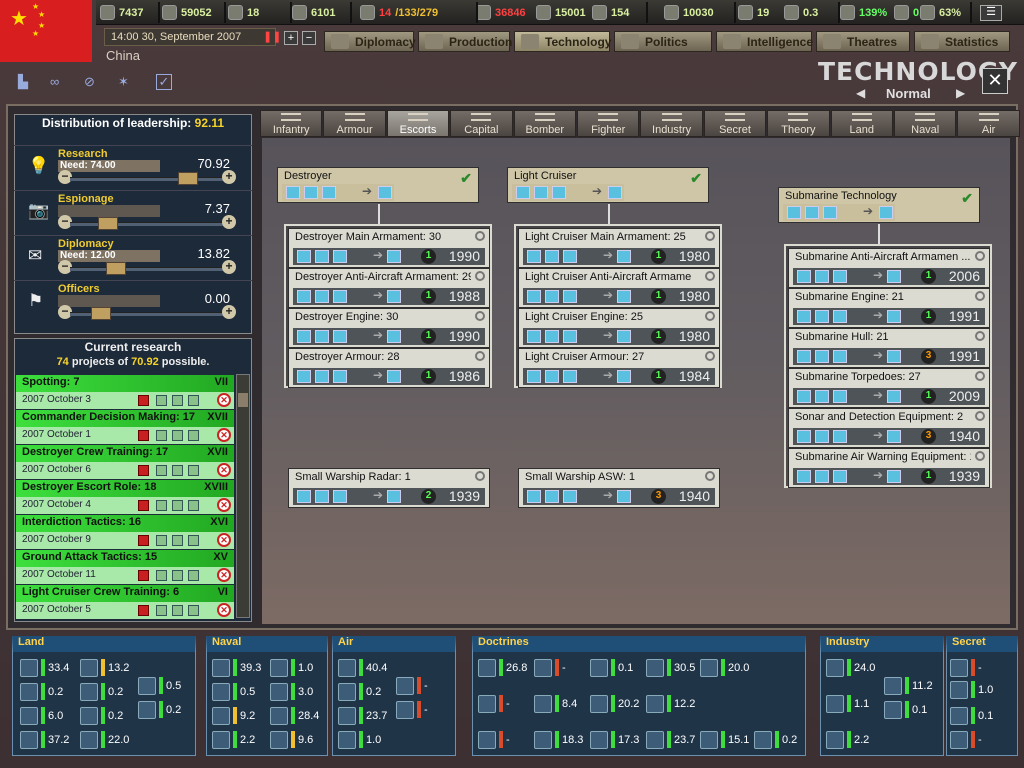  What do you see at coordinates (940, 12) in the screenshot?
I see `resource-item: 63%` at bounding box center [940, 12].